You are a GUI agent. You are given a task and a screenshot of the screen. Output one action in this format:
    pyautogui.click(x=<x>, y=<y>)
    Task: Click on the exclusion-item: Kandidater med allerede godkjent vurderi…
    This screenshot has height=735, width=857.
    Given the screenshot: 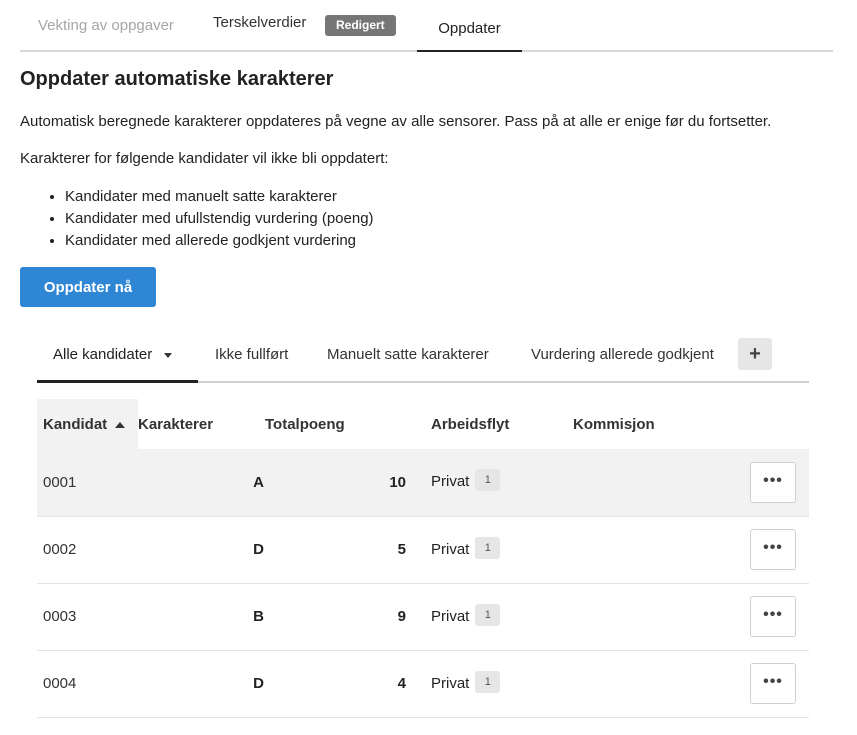 What is the action you would take?
    pyautogui.click(x=219, y=241)
    